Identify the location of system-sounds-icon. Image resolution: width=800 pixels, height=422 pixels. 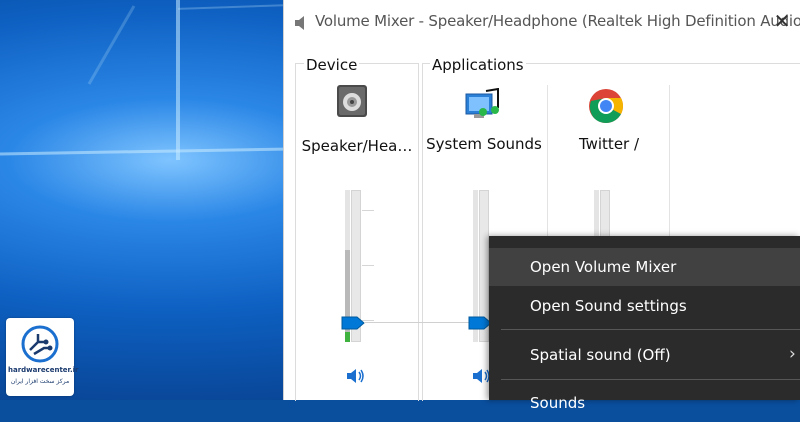
(482, 103).